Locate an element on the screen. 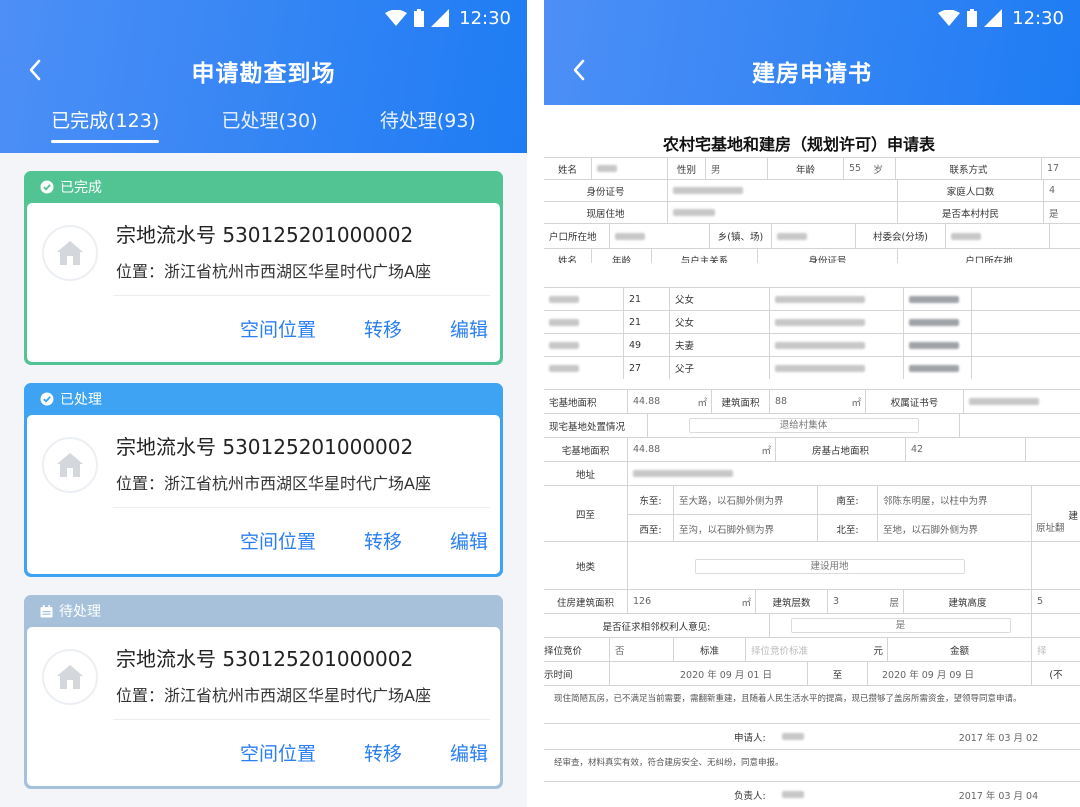 This screenshot has width=1080, height=807. floors-field: 3层 is located at coordinates (866, 601).